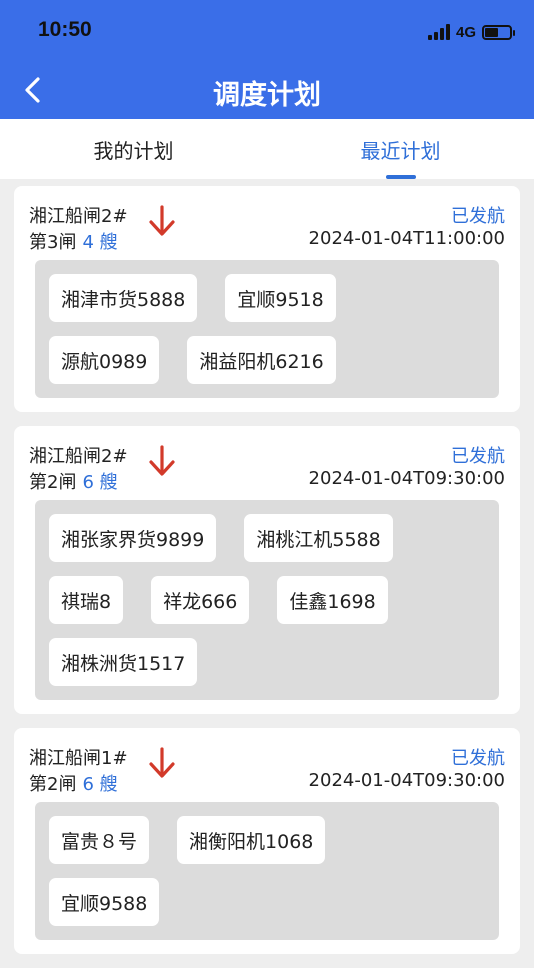 This screenshot has height=968, width=534. Describe the element at coordinates (465, 32) in the screenshot. I see `network-label: 4G` at that location.